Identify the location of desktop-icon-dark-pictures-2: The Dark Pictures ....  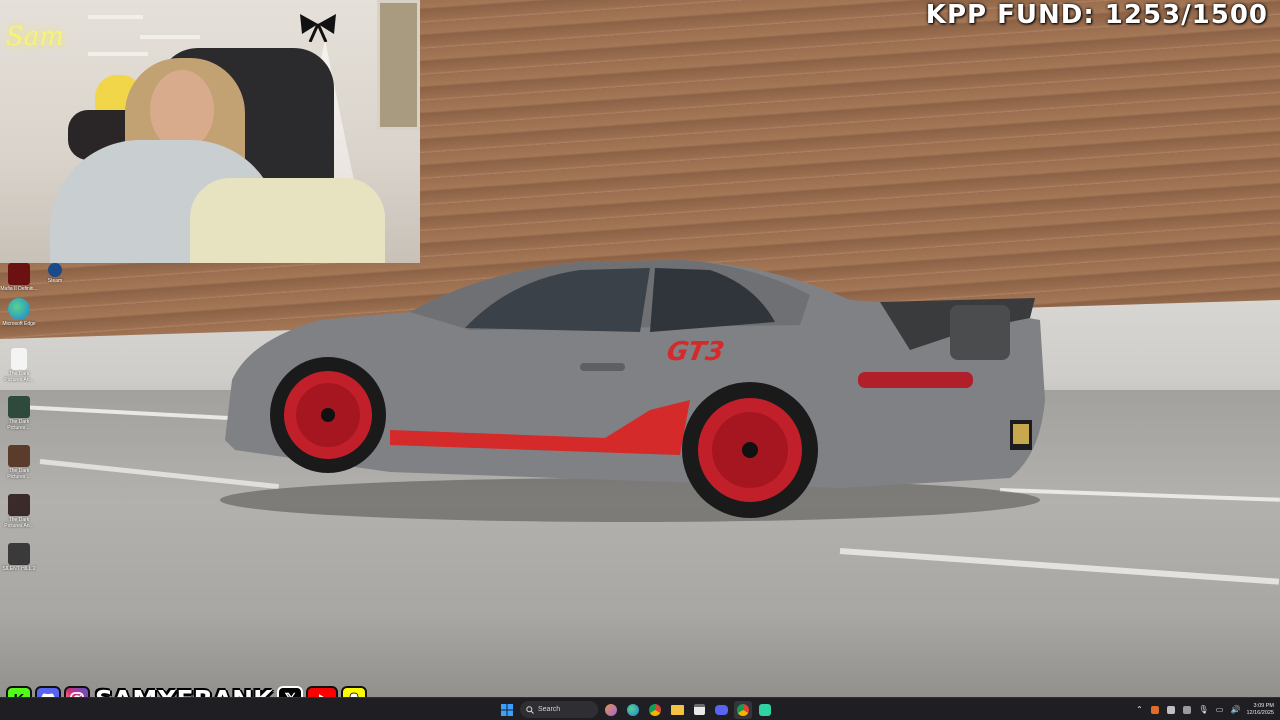
(19, 462).